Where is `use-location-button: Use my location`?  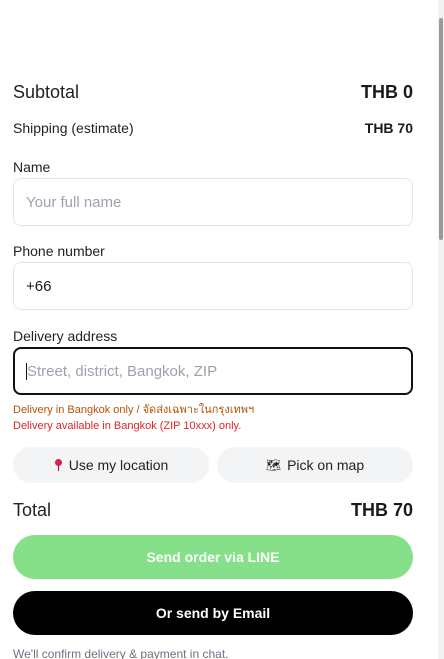 use-location-button: Use my location is located at coordinates (111, 465).